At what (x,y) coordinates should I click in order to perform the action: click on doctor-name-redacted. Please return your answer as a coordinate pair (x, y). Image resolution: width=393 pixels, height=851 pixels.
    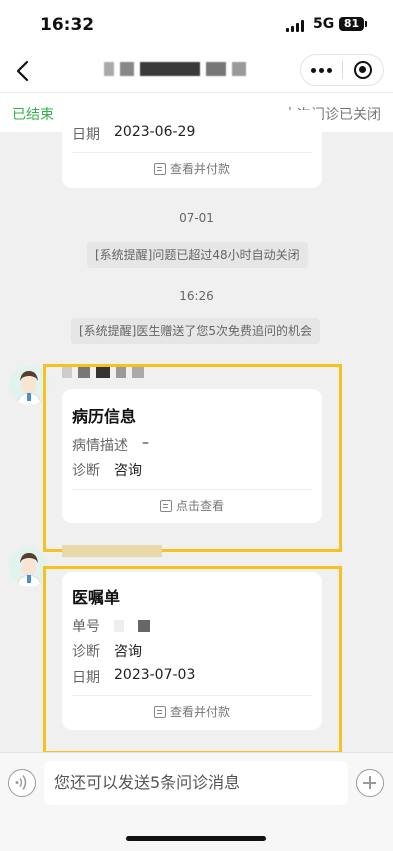
    Looking at the image, I should click on (112, 551).